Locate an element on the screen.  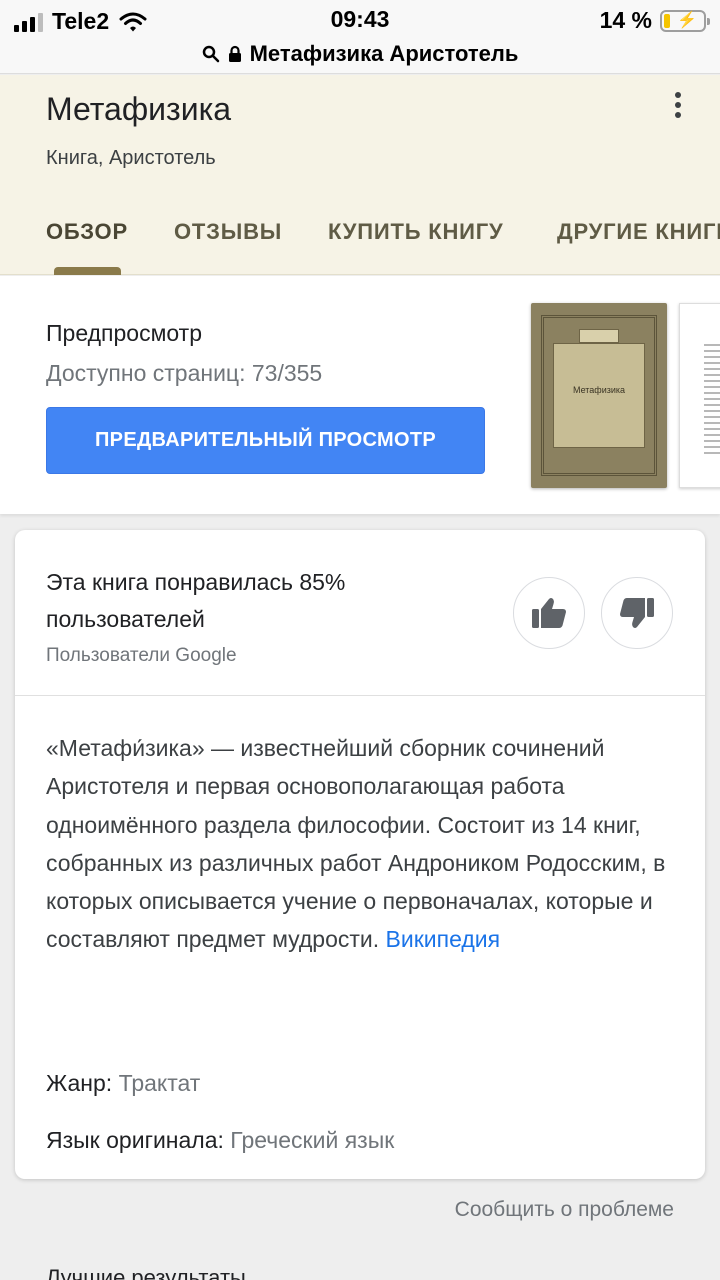
fact-genre-value: Трактат is located at coordinates (160, 1083).